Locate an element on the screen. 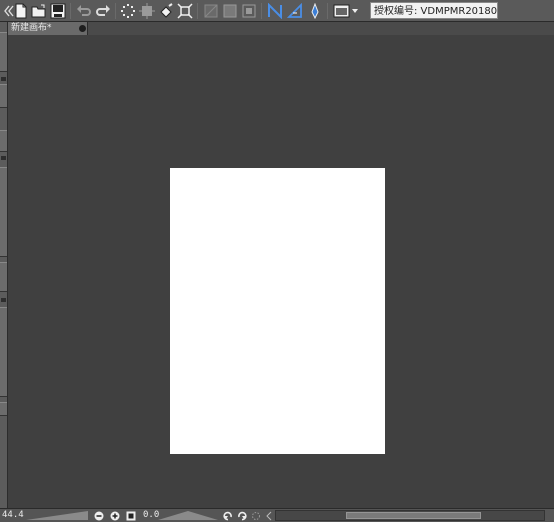  view-dropdown-icon is located at coordinates (347, 11).